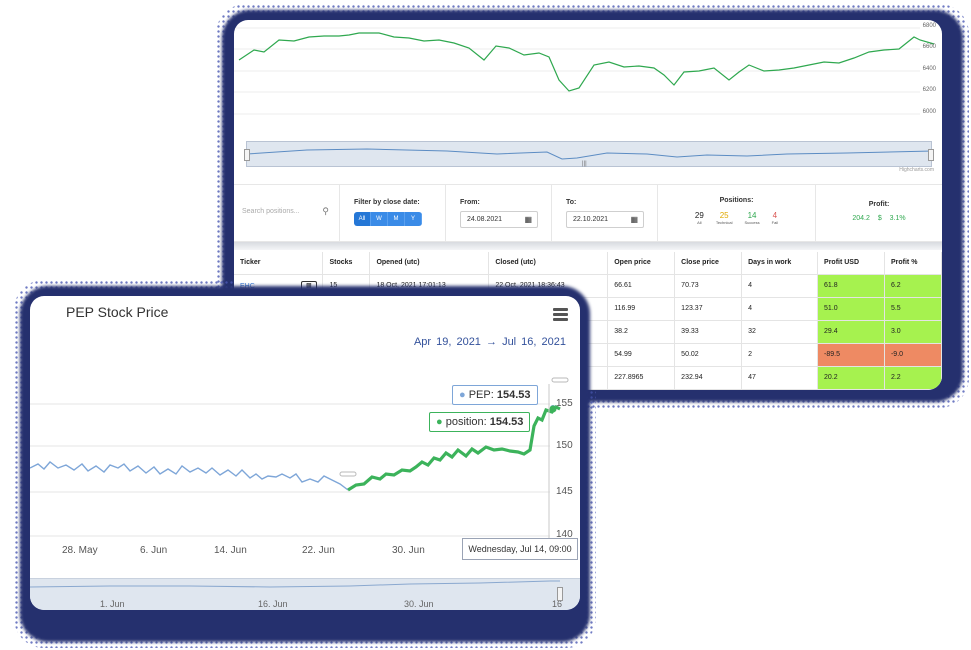 This screenshot has height=650, width=971. I want to click on x-axis-tick: 14. Jun, so click(230, 550).